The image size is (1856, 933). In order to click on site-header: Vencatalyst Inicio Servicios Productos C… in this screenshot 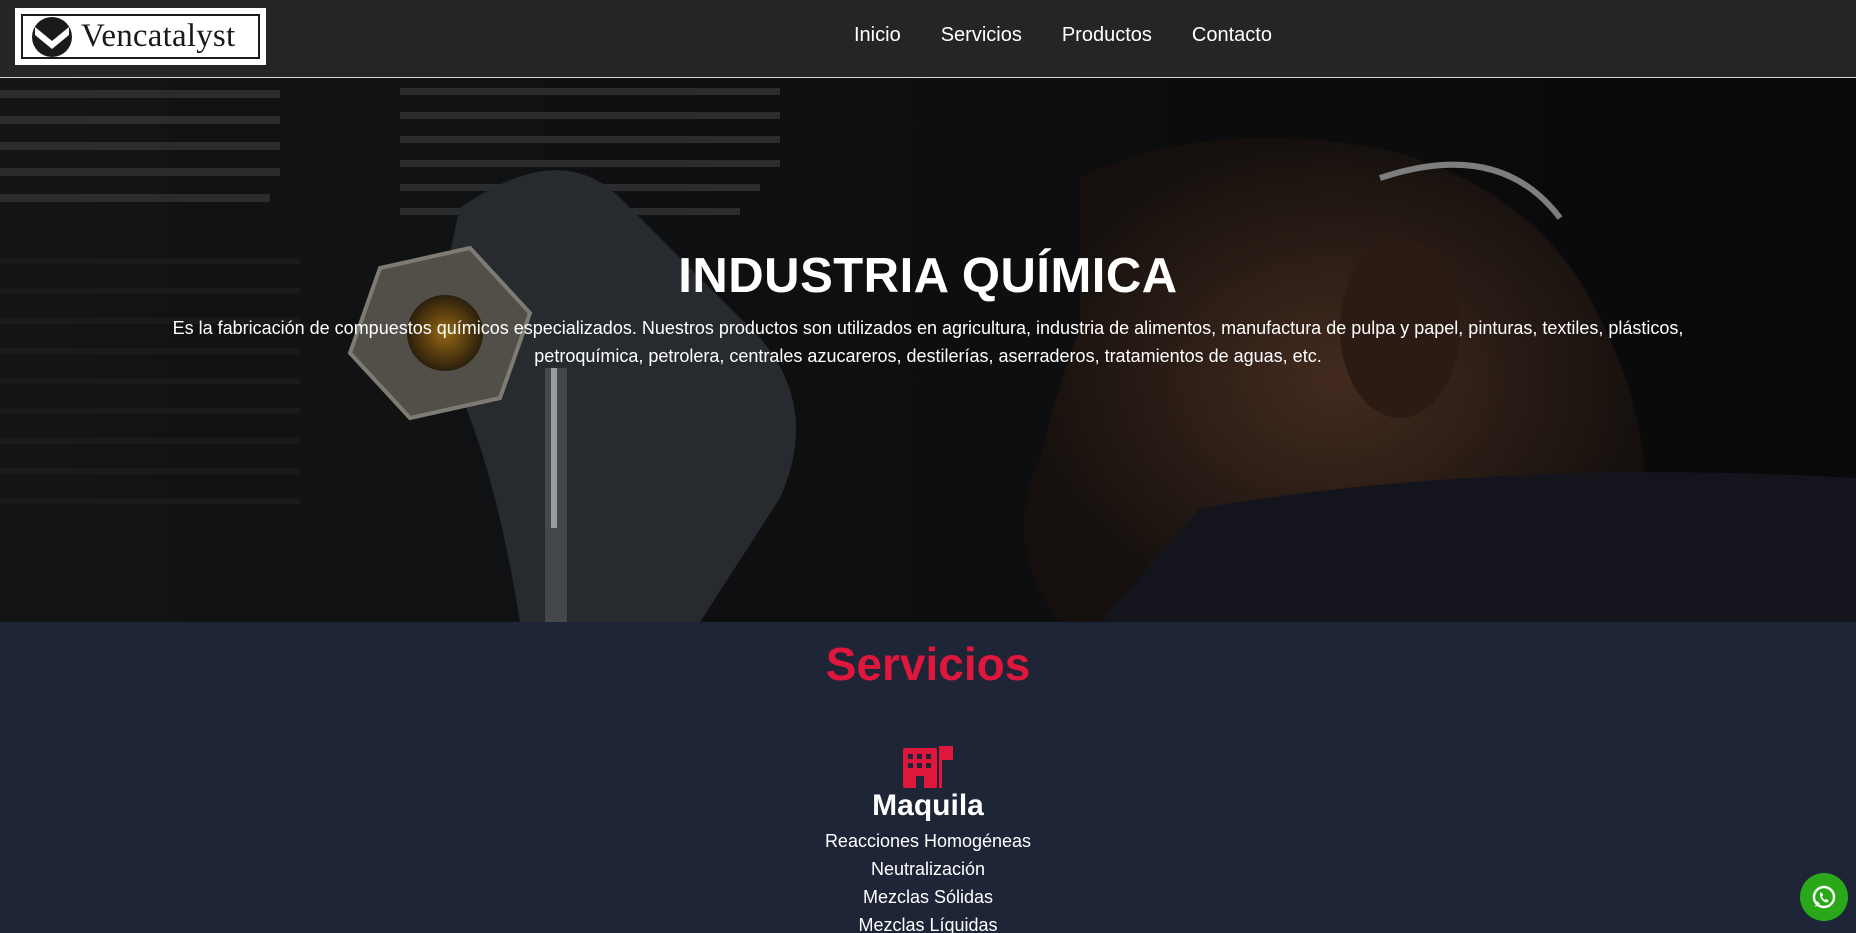, I will do `click(928, 39)`.